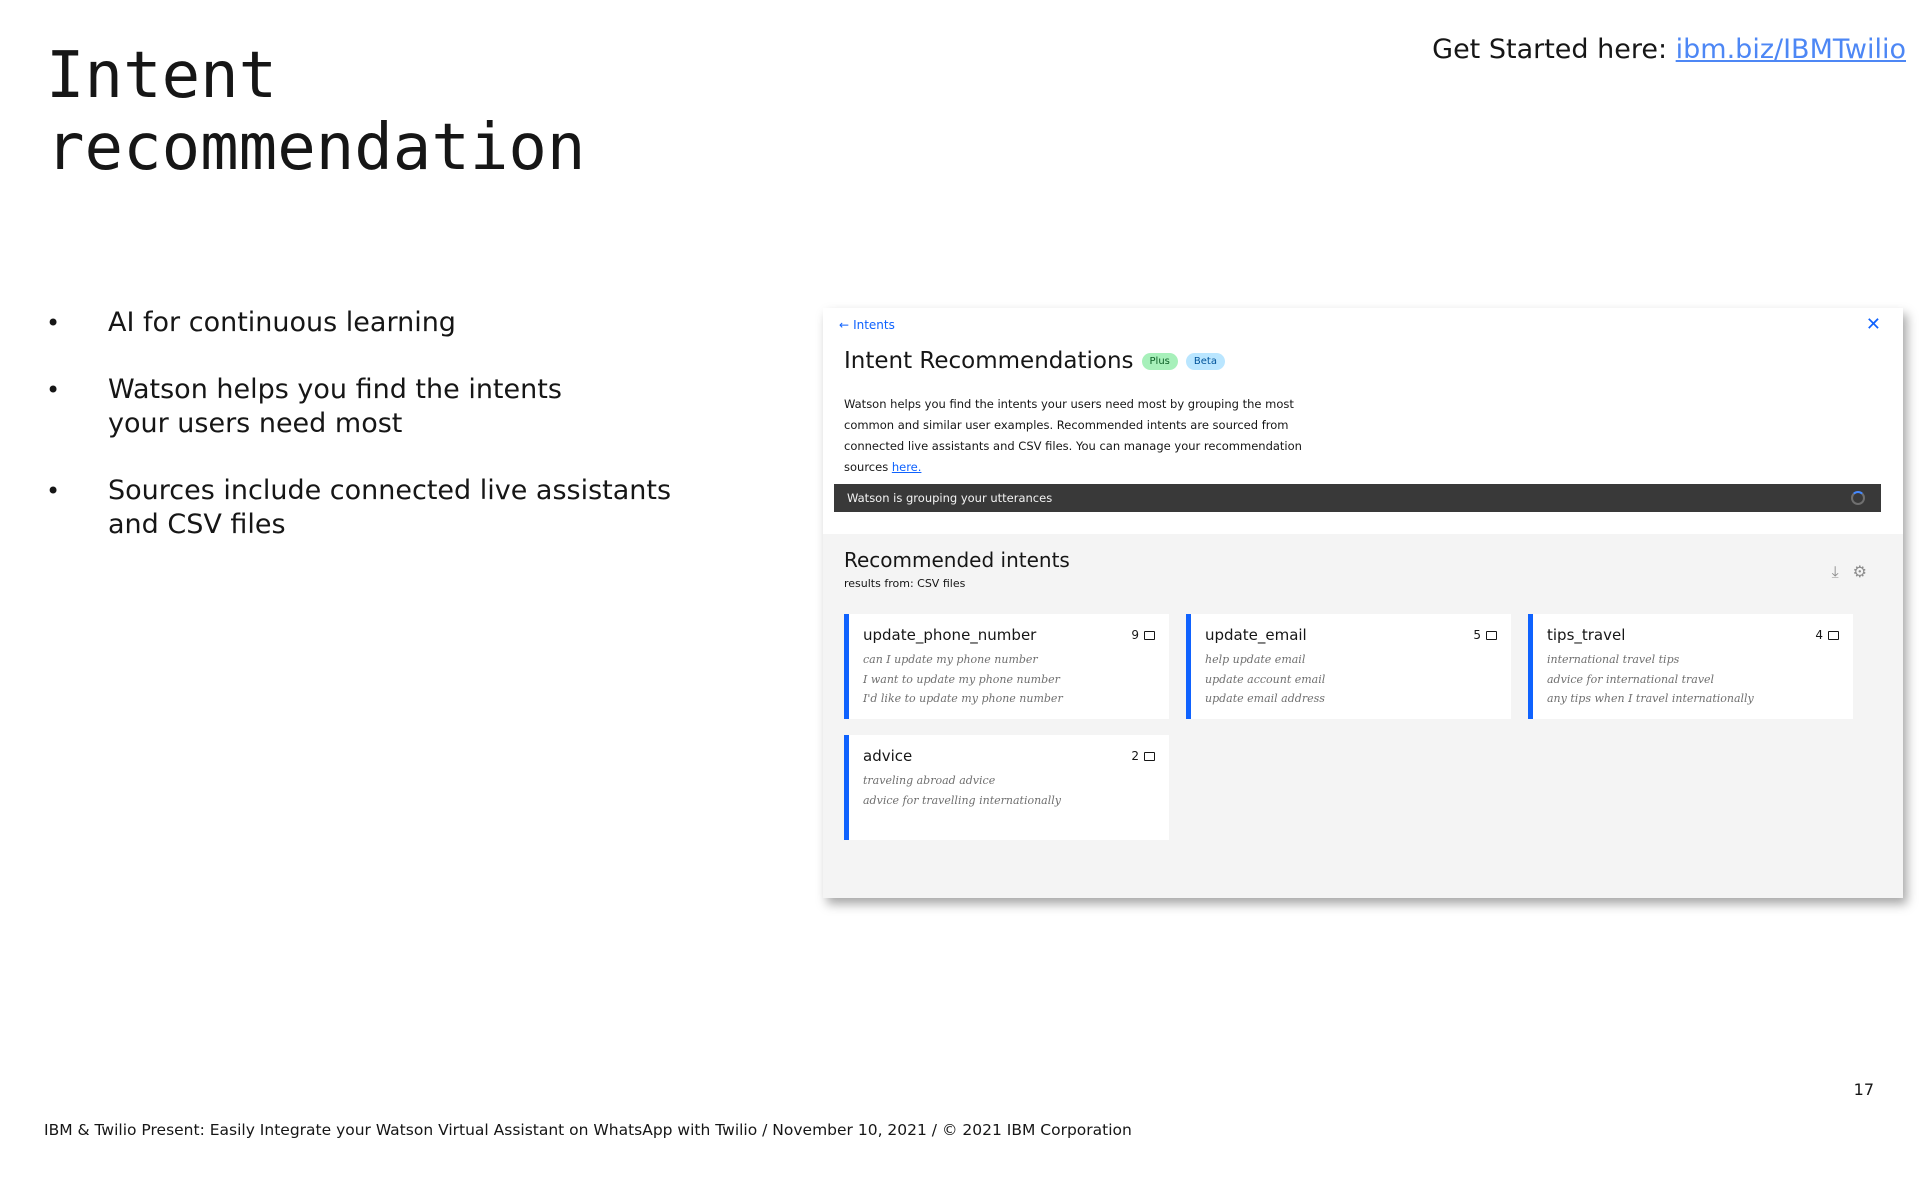 The height and width of the screenshot is (1200, 1920). I want to click on bullet-text: and CSV files, so click(197, 524).